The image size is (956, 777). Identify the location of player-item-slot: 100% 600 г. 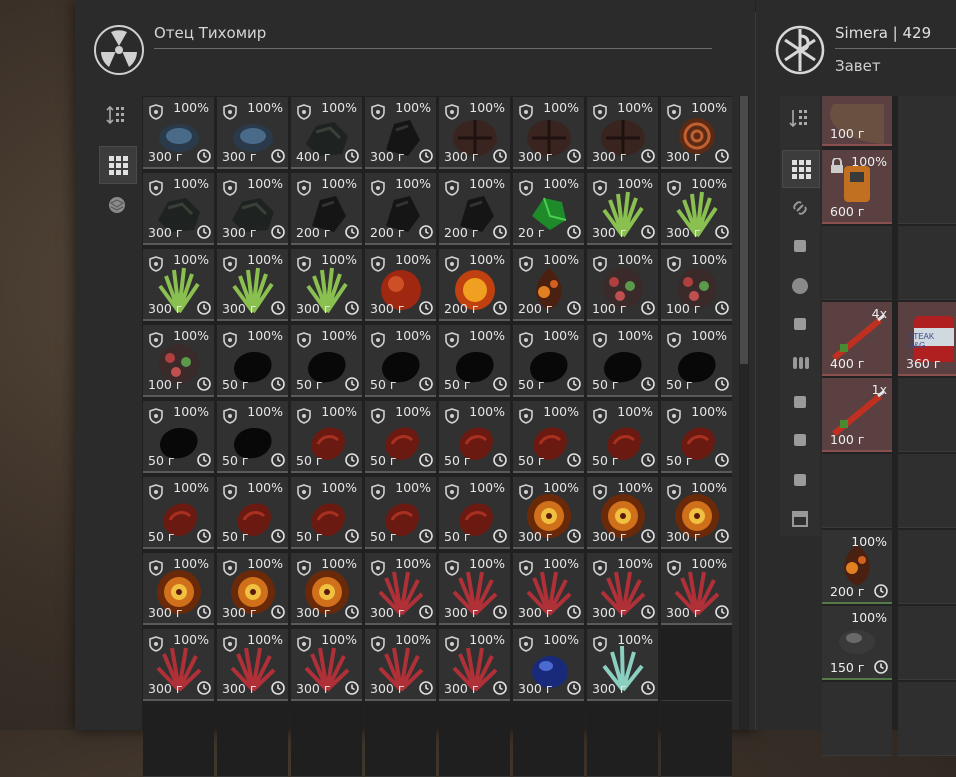
(857, 187).